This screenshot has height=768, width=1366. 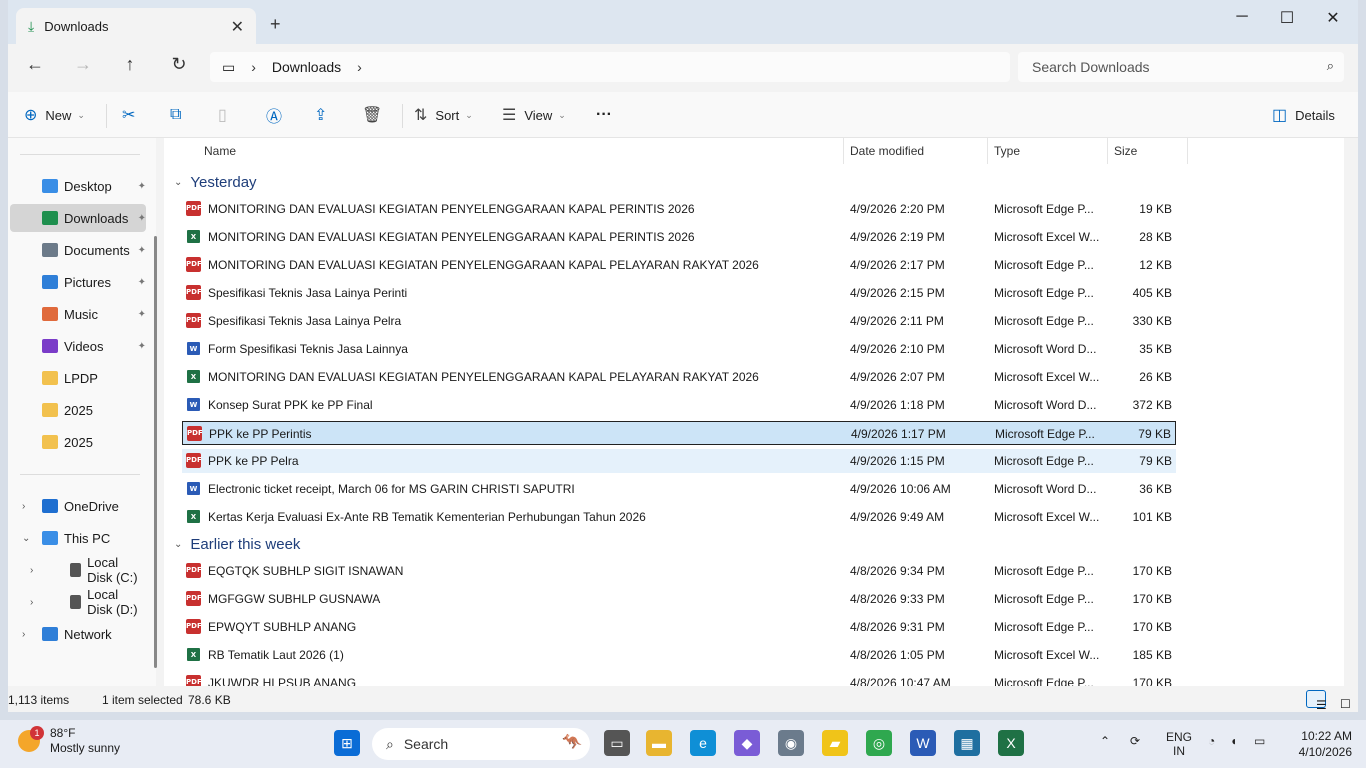 What do you see at coordinates (54, 115) in the screenshot?
I see `new-button: ⊕ New ⌄` at bounding box center [54, 115].